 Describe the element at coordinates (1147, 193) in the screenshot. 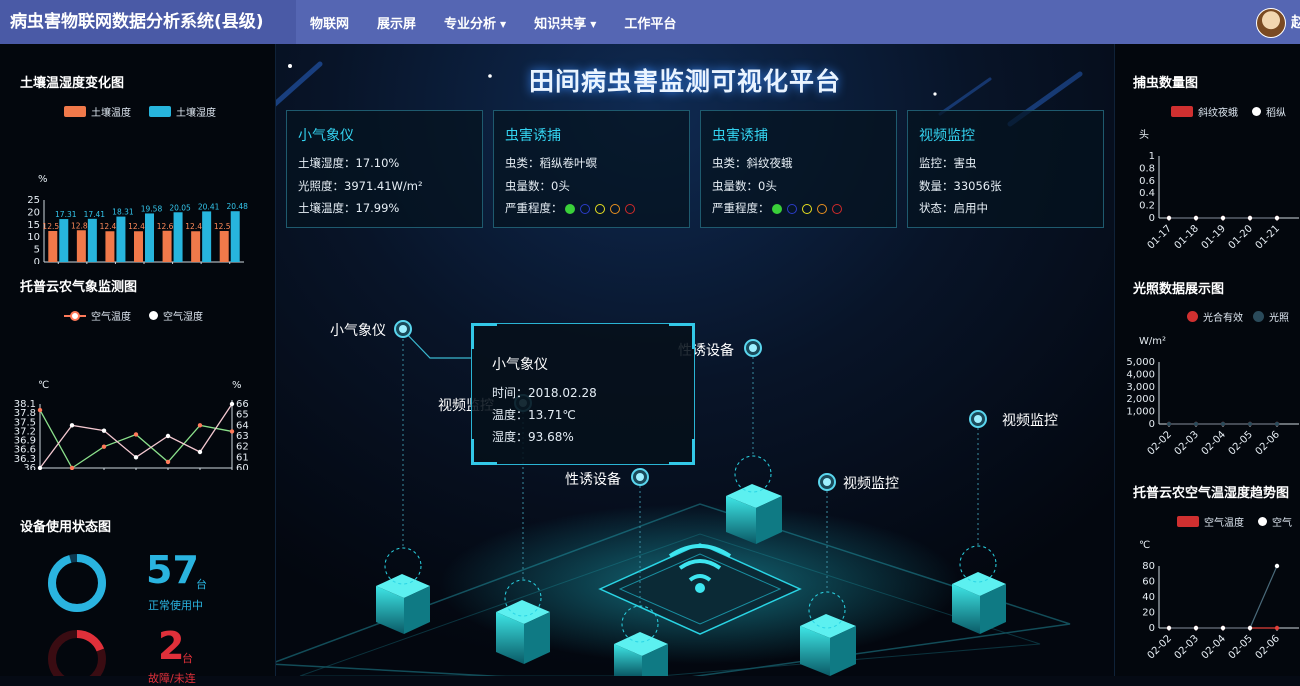

I see `y-tick-label: 0.4` at that location.